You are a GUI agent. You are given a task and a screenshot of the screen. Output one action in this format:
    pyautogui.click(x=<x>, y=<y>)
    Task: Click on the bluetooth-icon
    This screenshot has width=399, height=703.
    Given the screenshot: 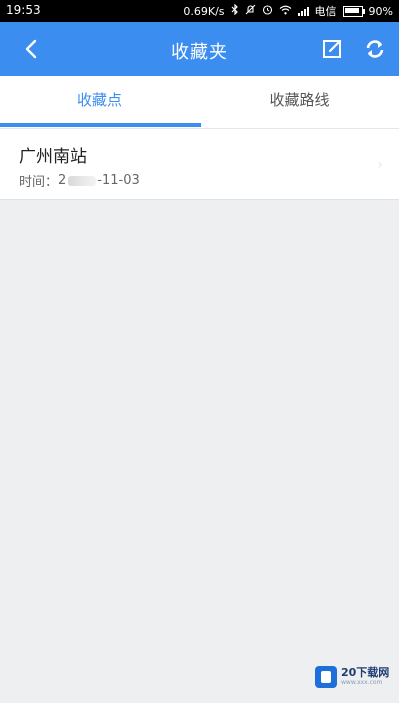 What is the action you would take?
    pyautogui.click(x=235, y=10)
    